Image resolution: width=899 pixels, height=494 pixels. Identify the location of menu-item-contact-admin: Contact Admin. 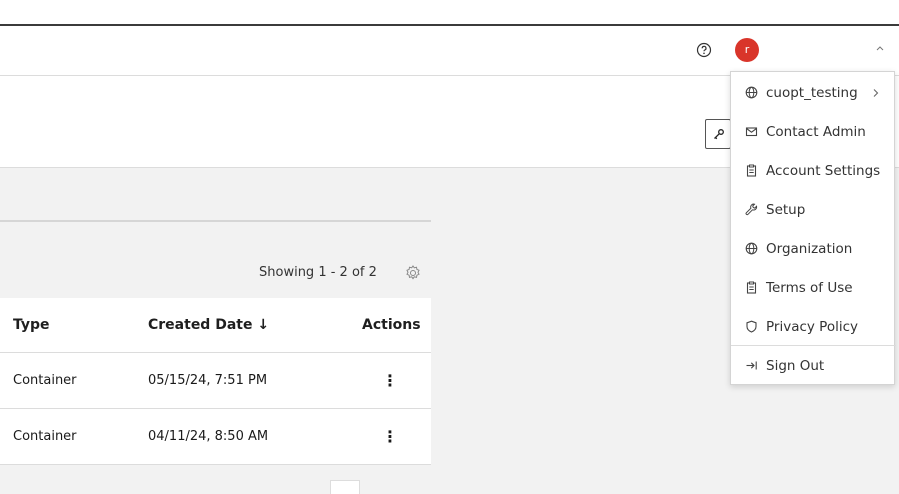
(813, 131).